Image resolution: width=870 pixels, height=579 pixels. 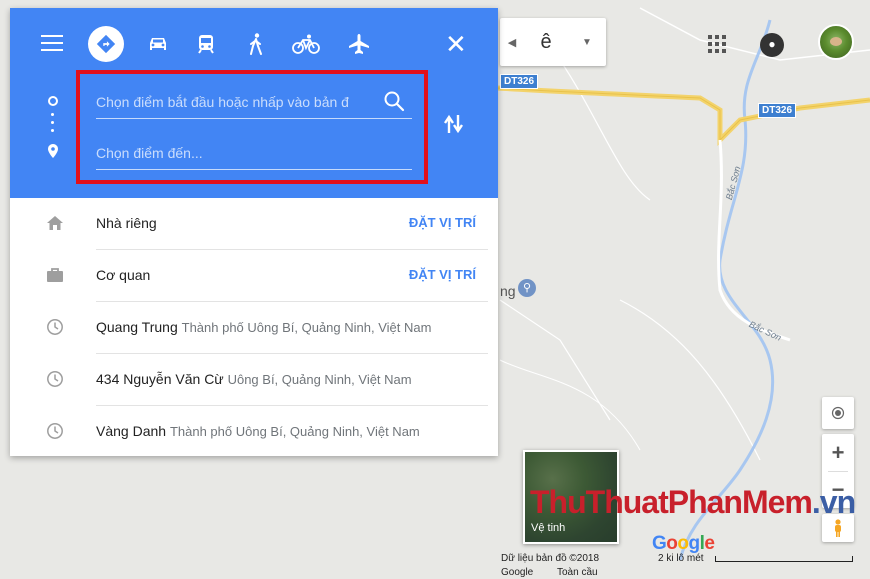 I want to click on satellite-label: Vệ tinh, so click(x=548, y=528).